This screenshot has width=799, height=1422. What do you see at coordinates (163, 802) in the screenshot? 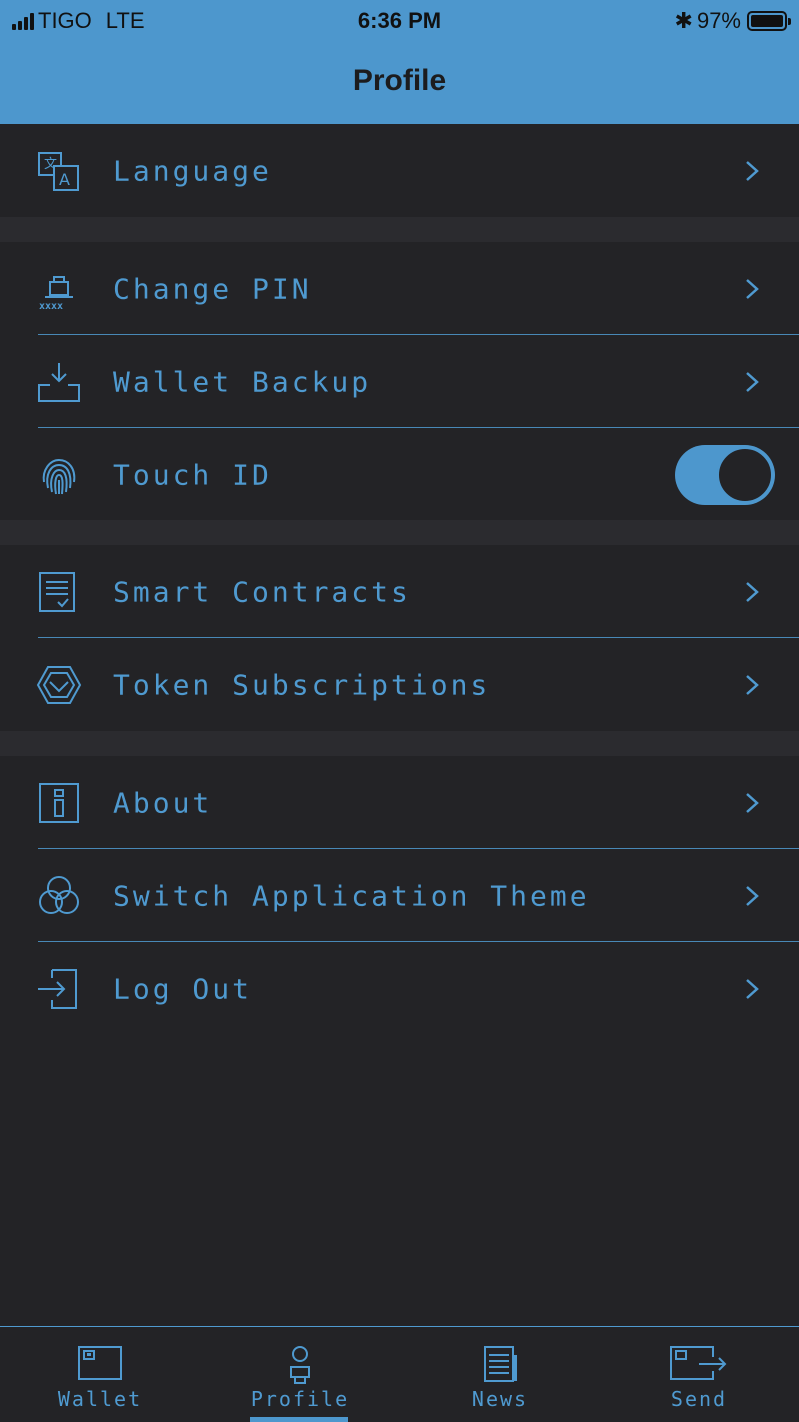
I see `about-label: About` at bounding box center [163, 802].